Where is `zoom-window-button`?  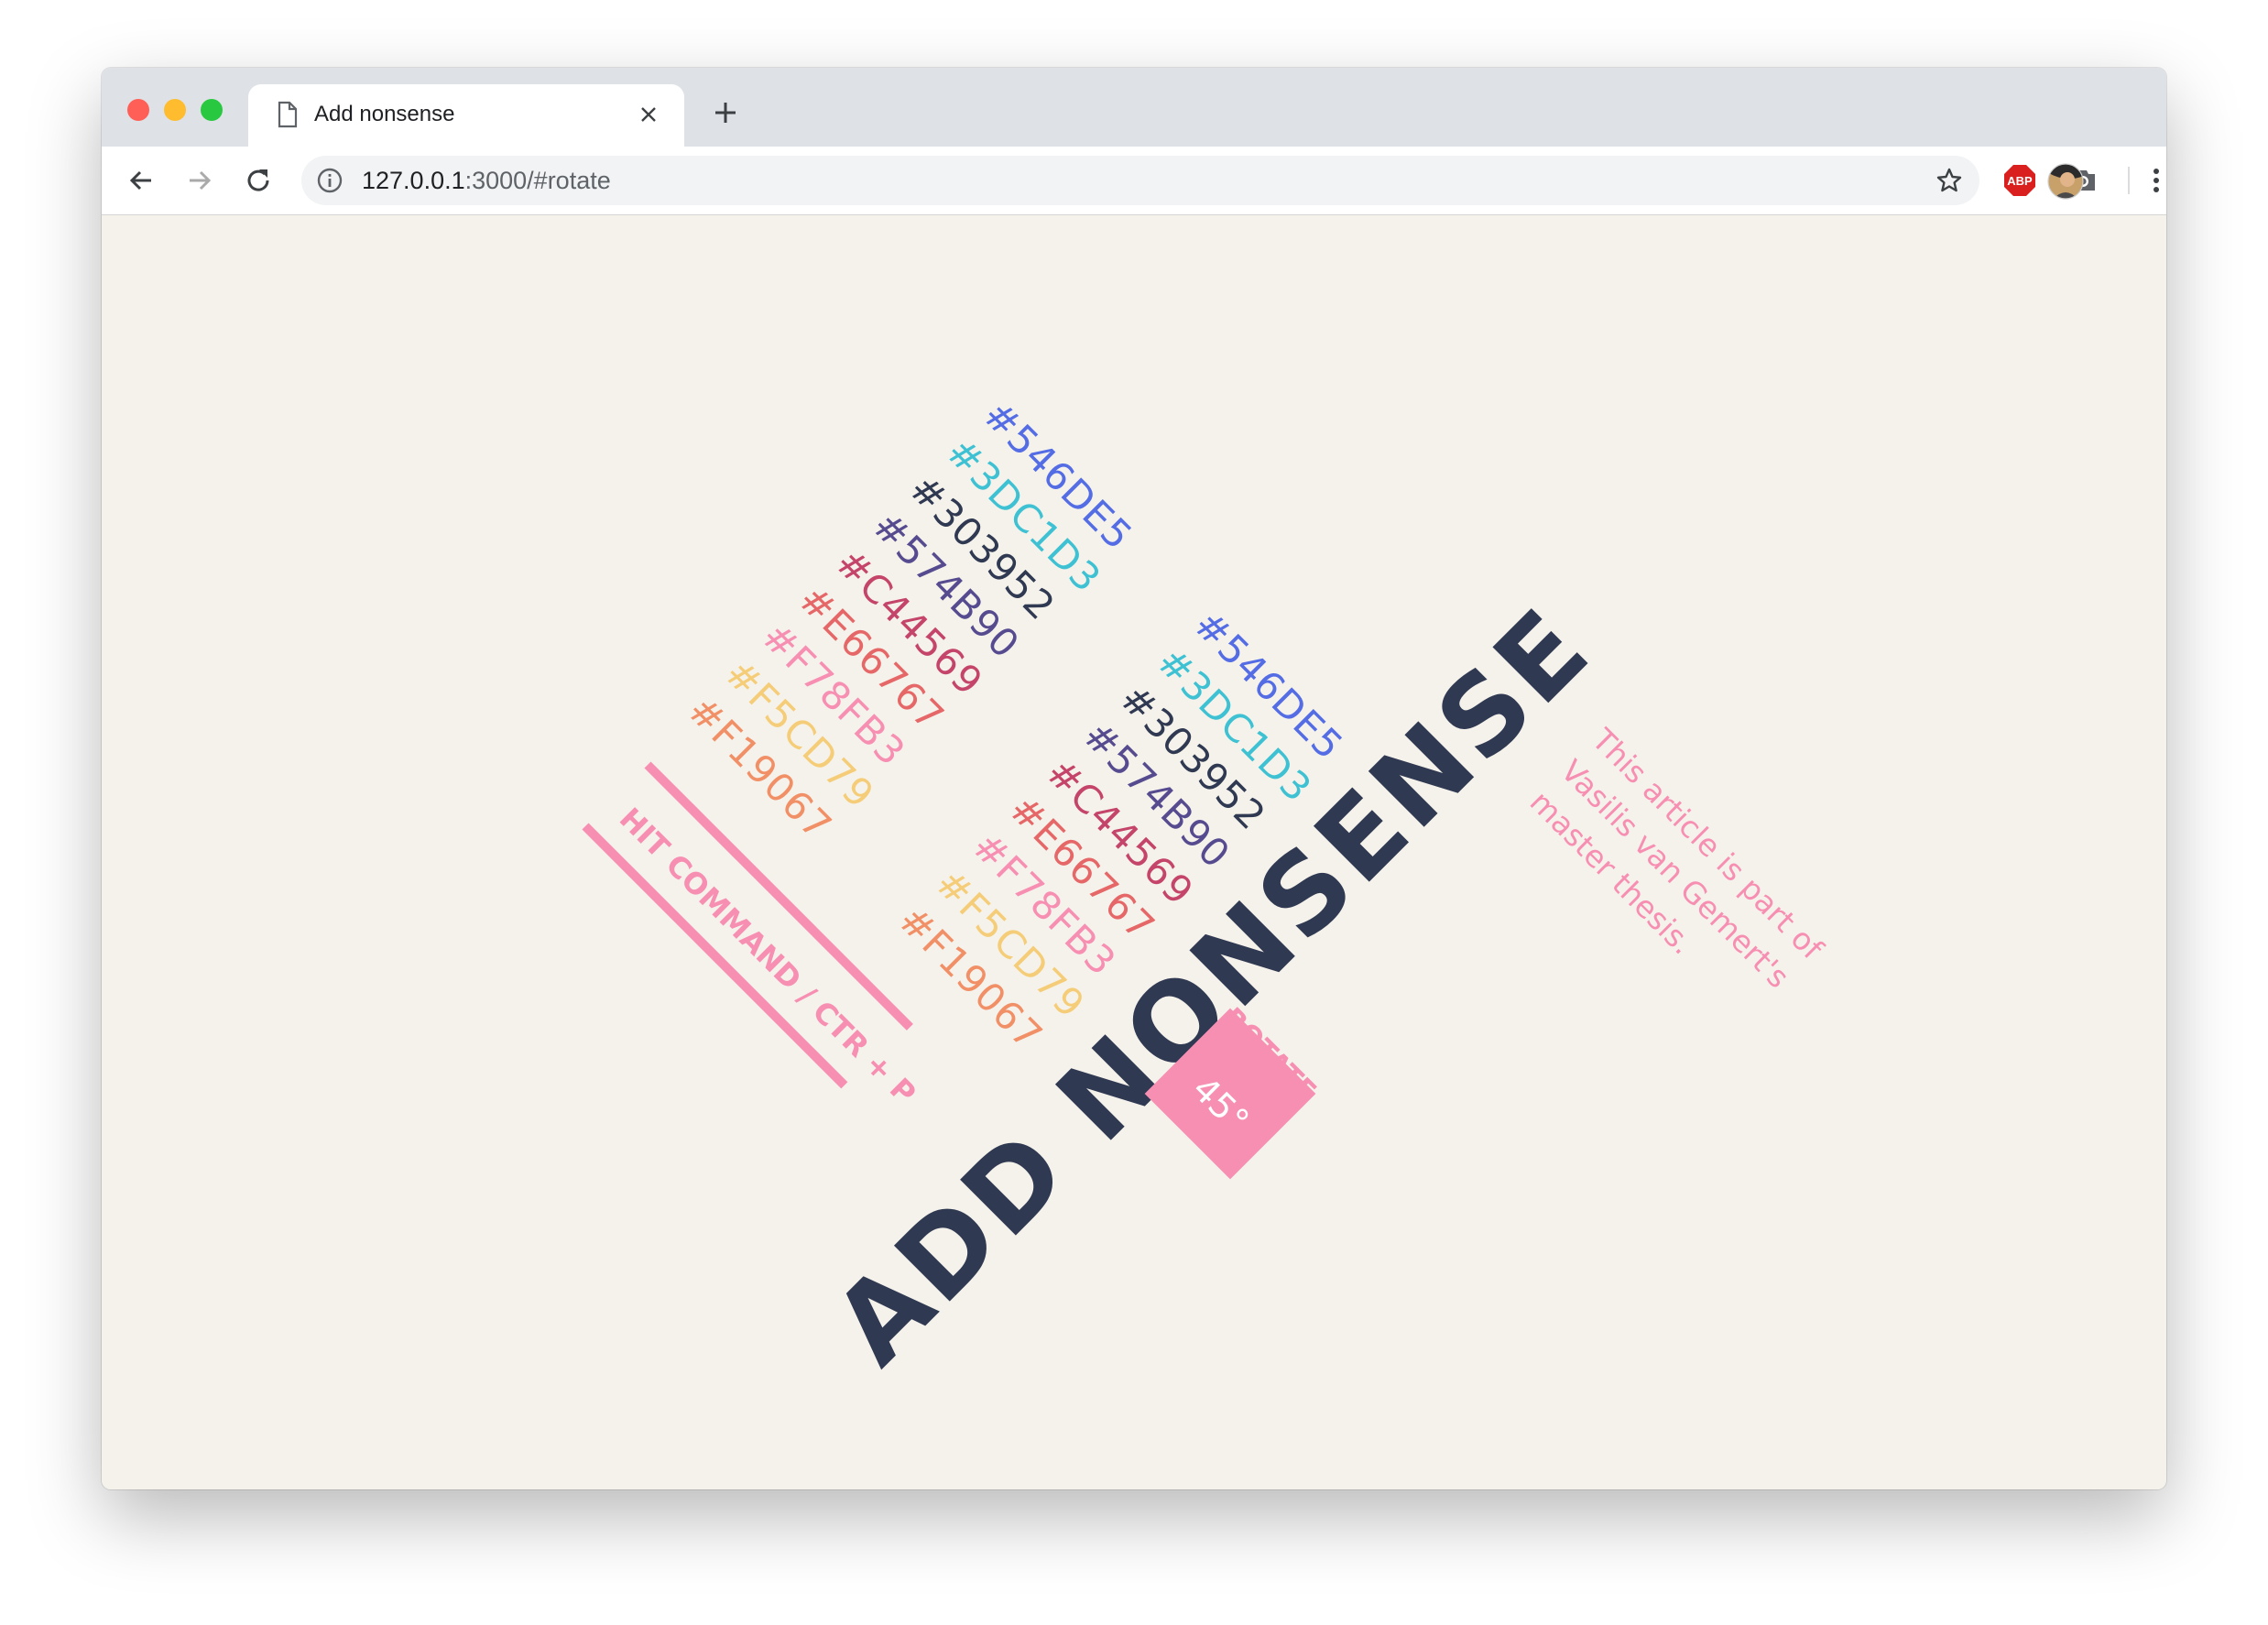 zoom-window-button is located at coordinates (212, 110).